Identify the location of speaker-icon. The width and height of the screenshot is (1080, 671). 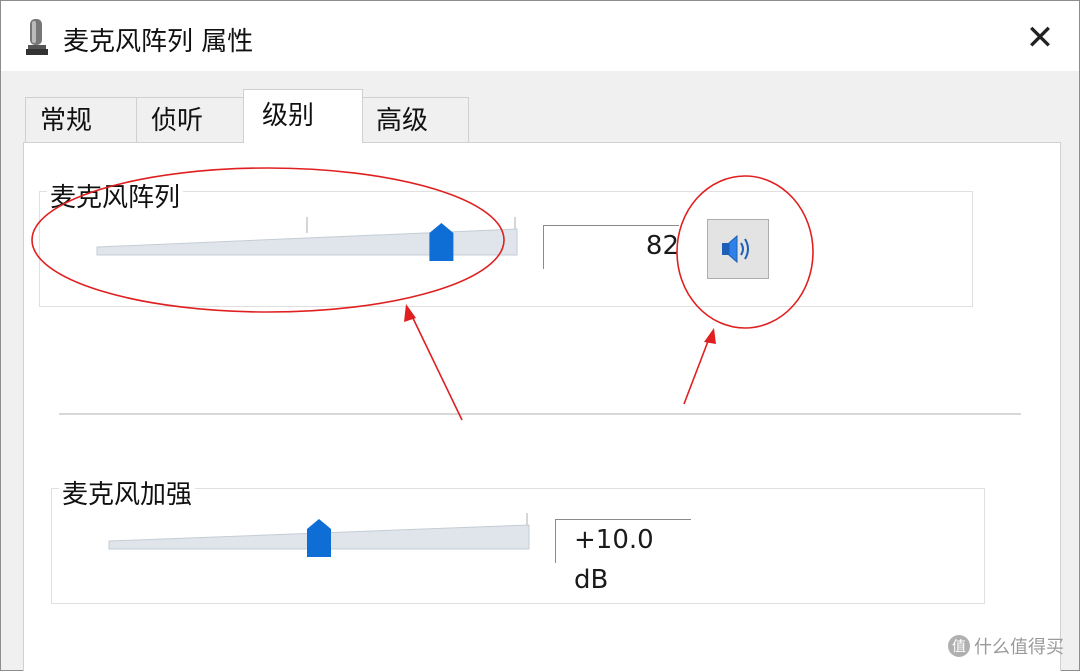
(735, 249).